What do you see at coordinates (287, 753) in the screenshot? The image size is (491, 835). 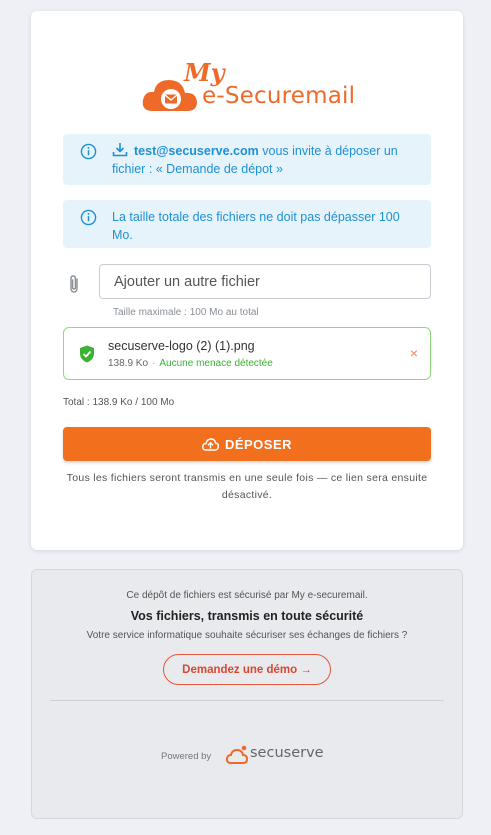 I see `partner-name: secuserve` at bounding box center [287, 753].